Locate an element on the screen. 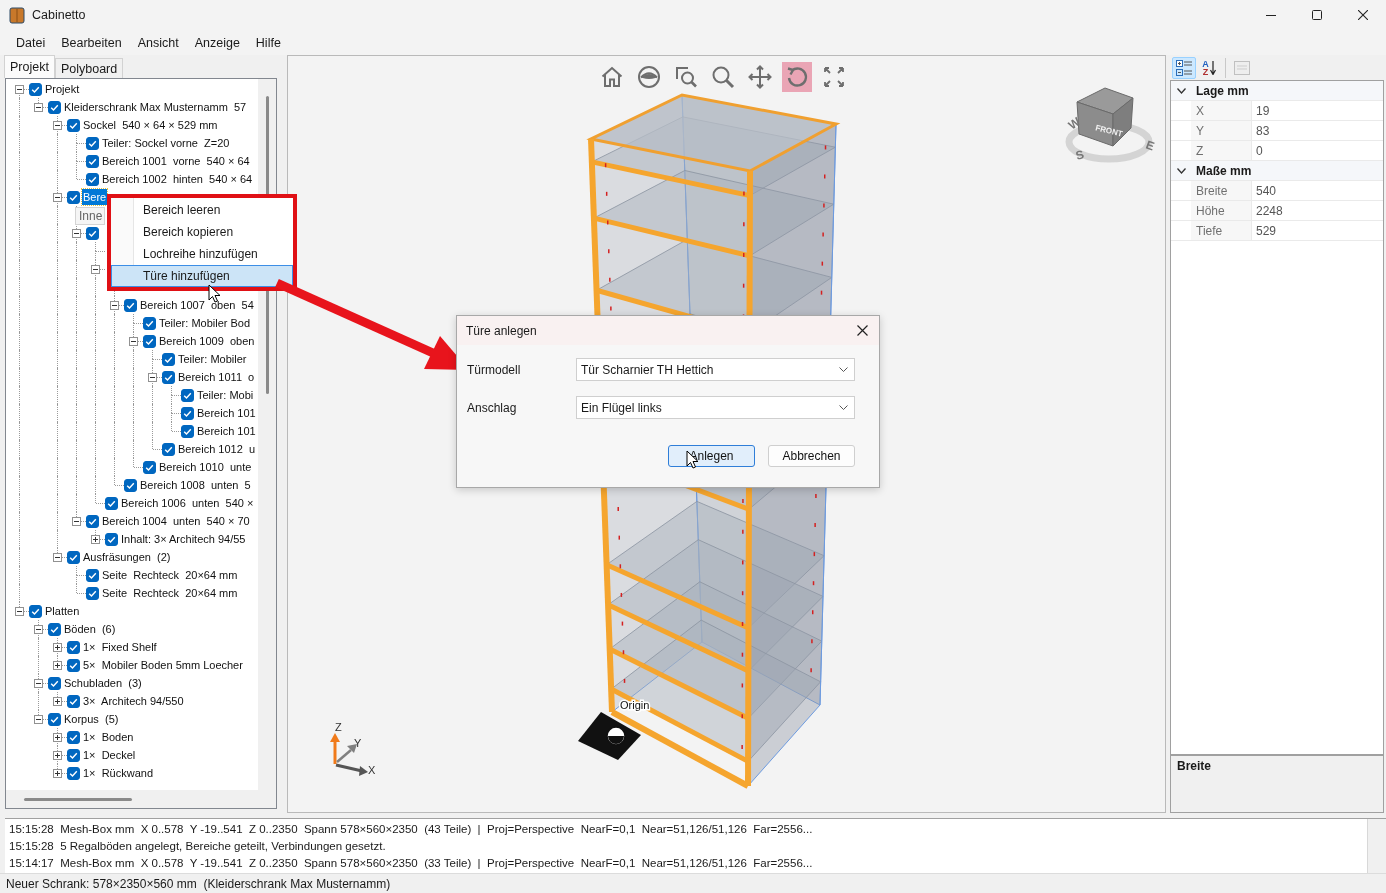  tree-item: Bereich 101 is located at coordinates (226, 431).